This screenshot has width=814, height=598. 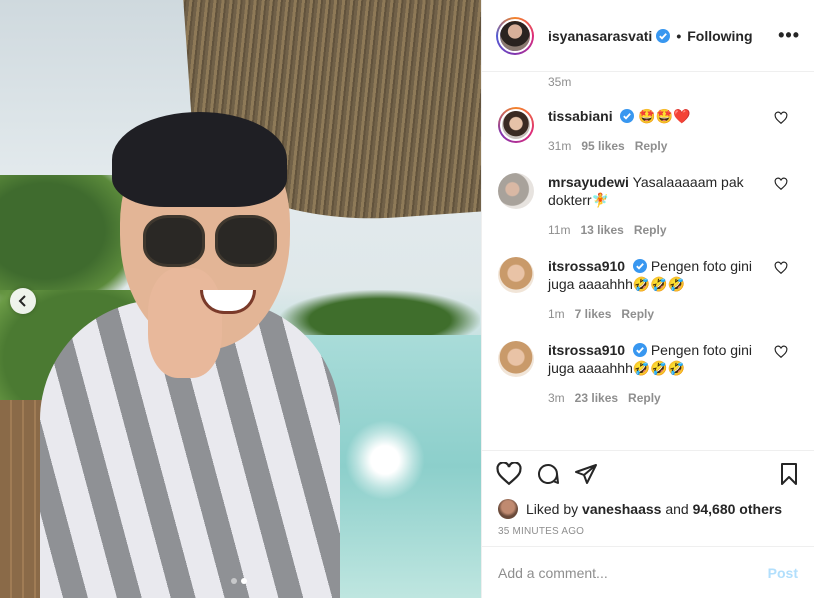 What do you see at coordinates (556, 314) in the screenshot?
I see `comment-time: 1m` at bounding box center [556, 314].